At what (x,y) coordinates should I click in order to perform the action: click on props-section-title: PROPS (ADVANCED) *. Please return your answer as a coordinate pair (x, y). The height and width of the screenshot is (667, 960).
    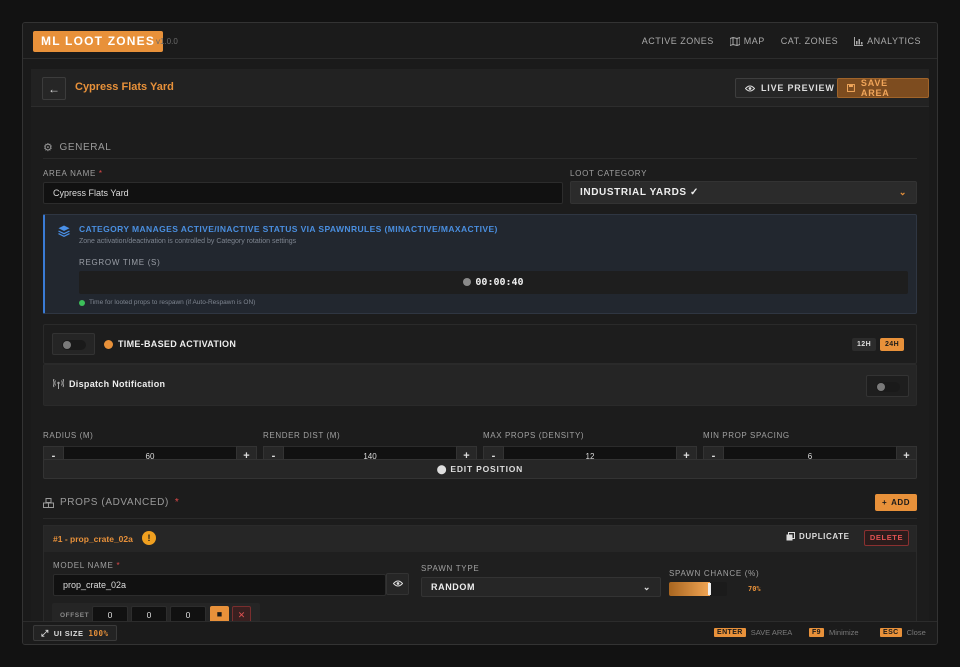
    Looking at the image, I should click on (111, 502).